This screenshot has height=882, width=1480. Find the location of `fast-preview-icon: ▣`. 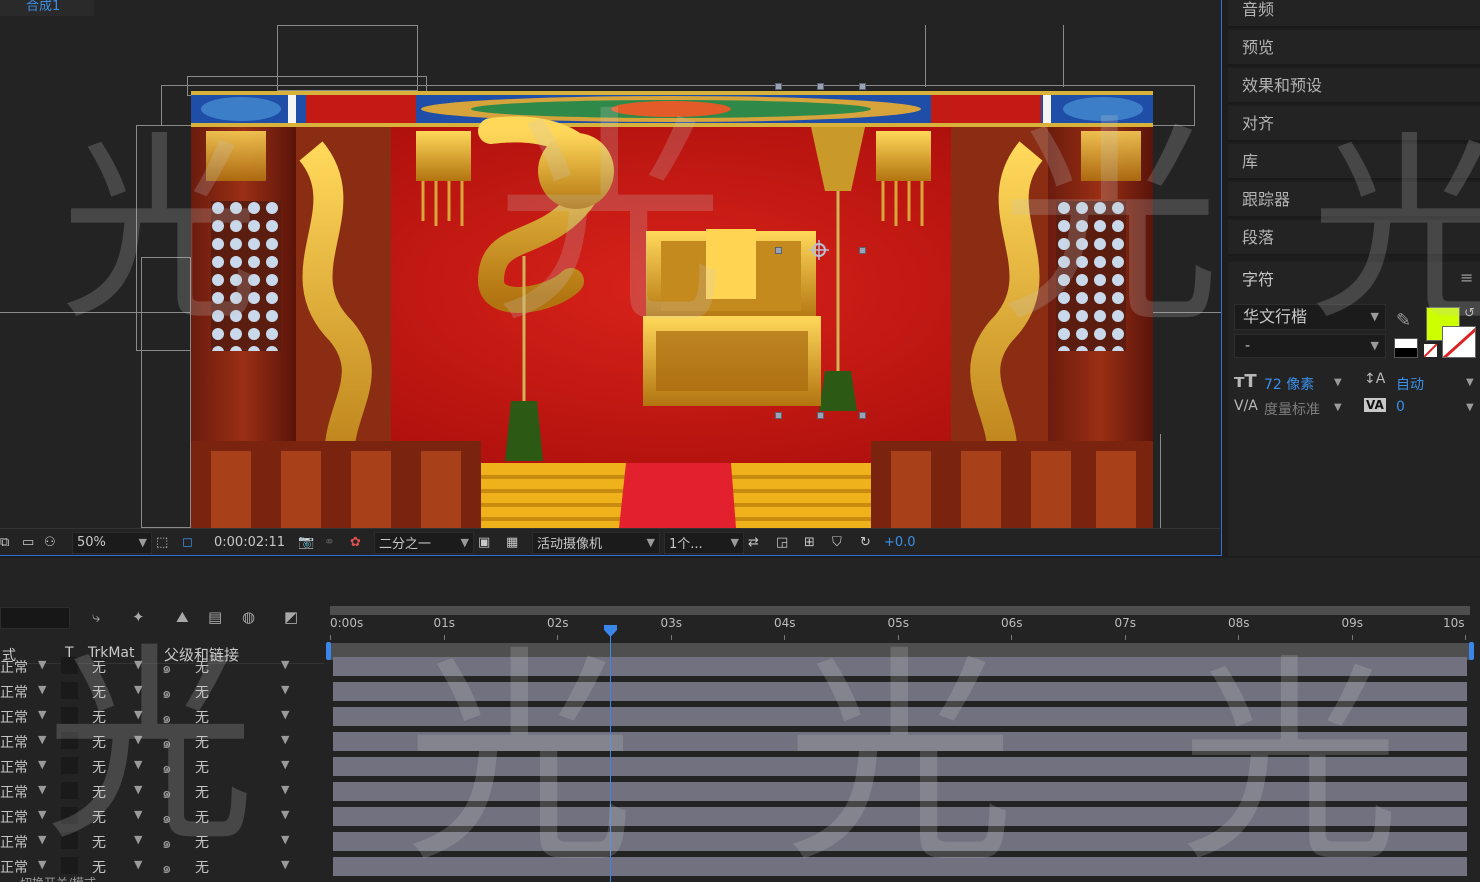

fast-preview-icon: ▣ is located at coordinates (490, 543).